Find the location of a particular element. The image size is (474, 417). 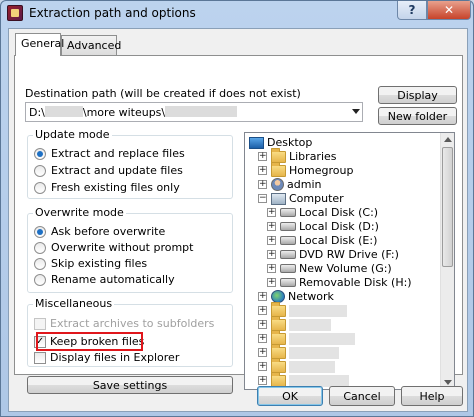

tree-item: + Homegroup is located at coordinates (305, 169).